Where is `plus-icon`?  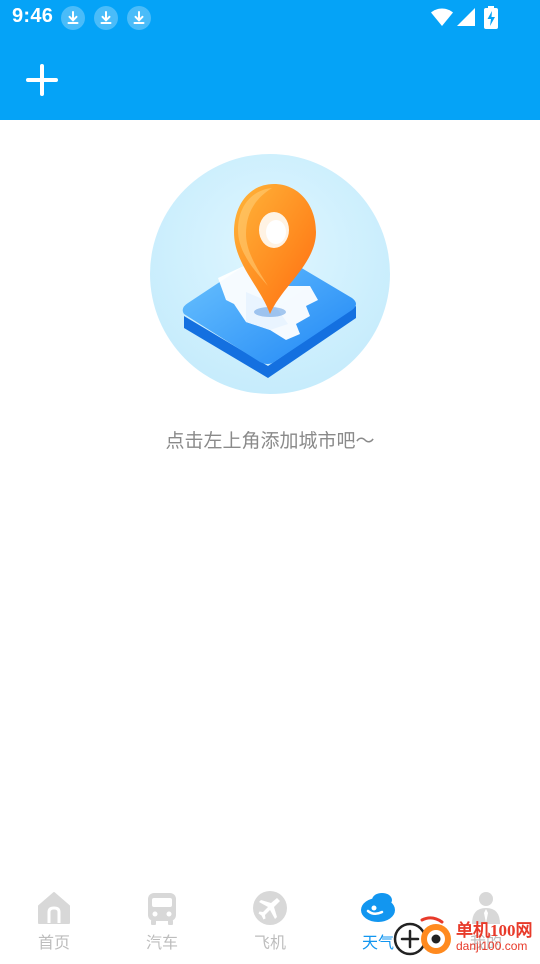 plus-icon is located at coordinates (42, 80).